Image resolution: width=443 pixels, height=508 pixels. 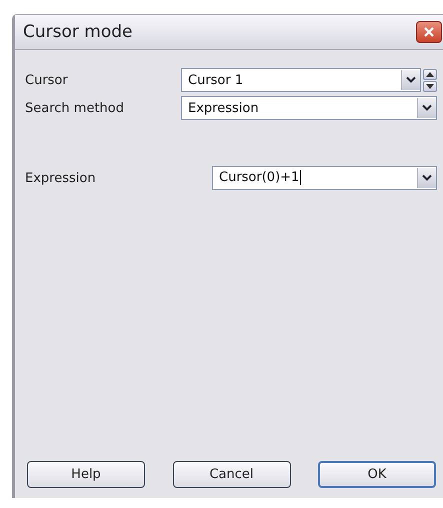 I want to click on field-label: Cursor, so click(x=47, y=80).